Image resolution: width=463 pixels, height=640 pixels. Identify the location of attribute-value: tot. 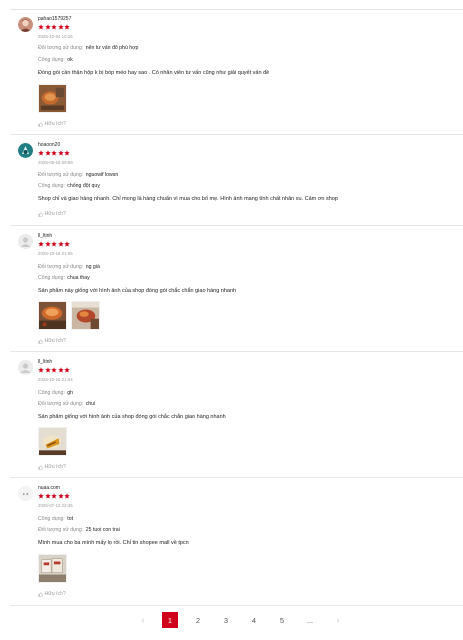
(70, 519).